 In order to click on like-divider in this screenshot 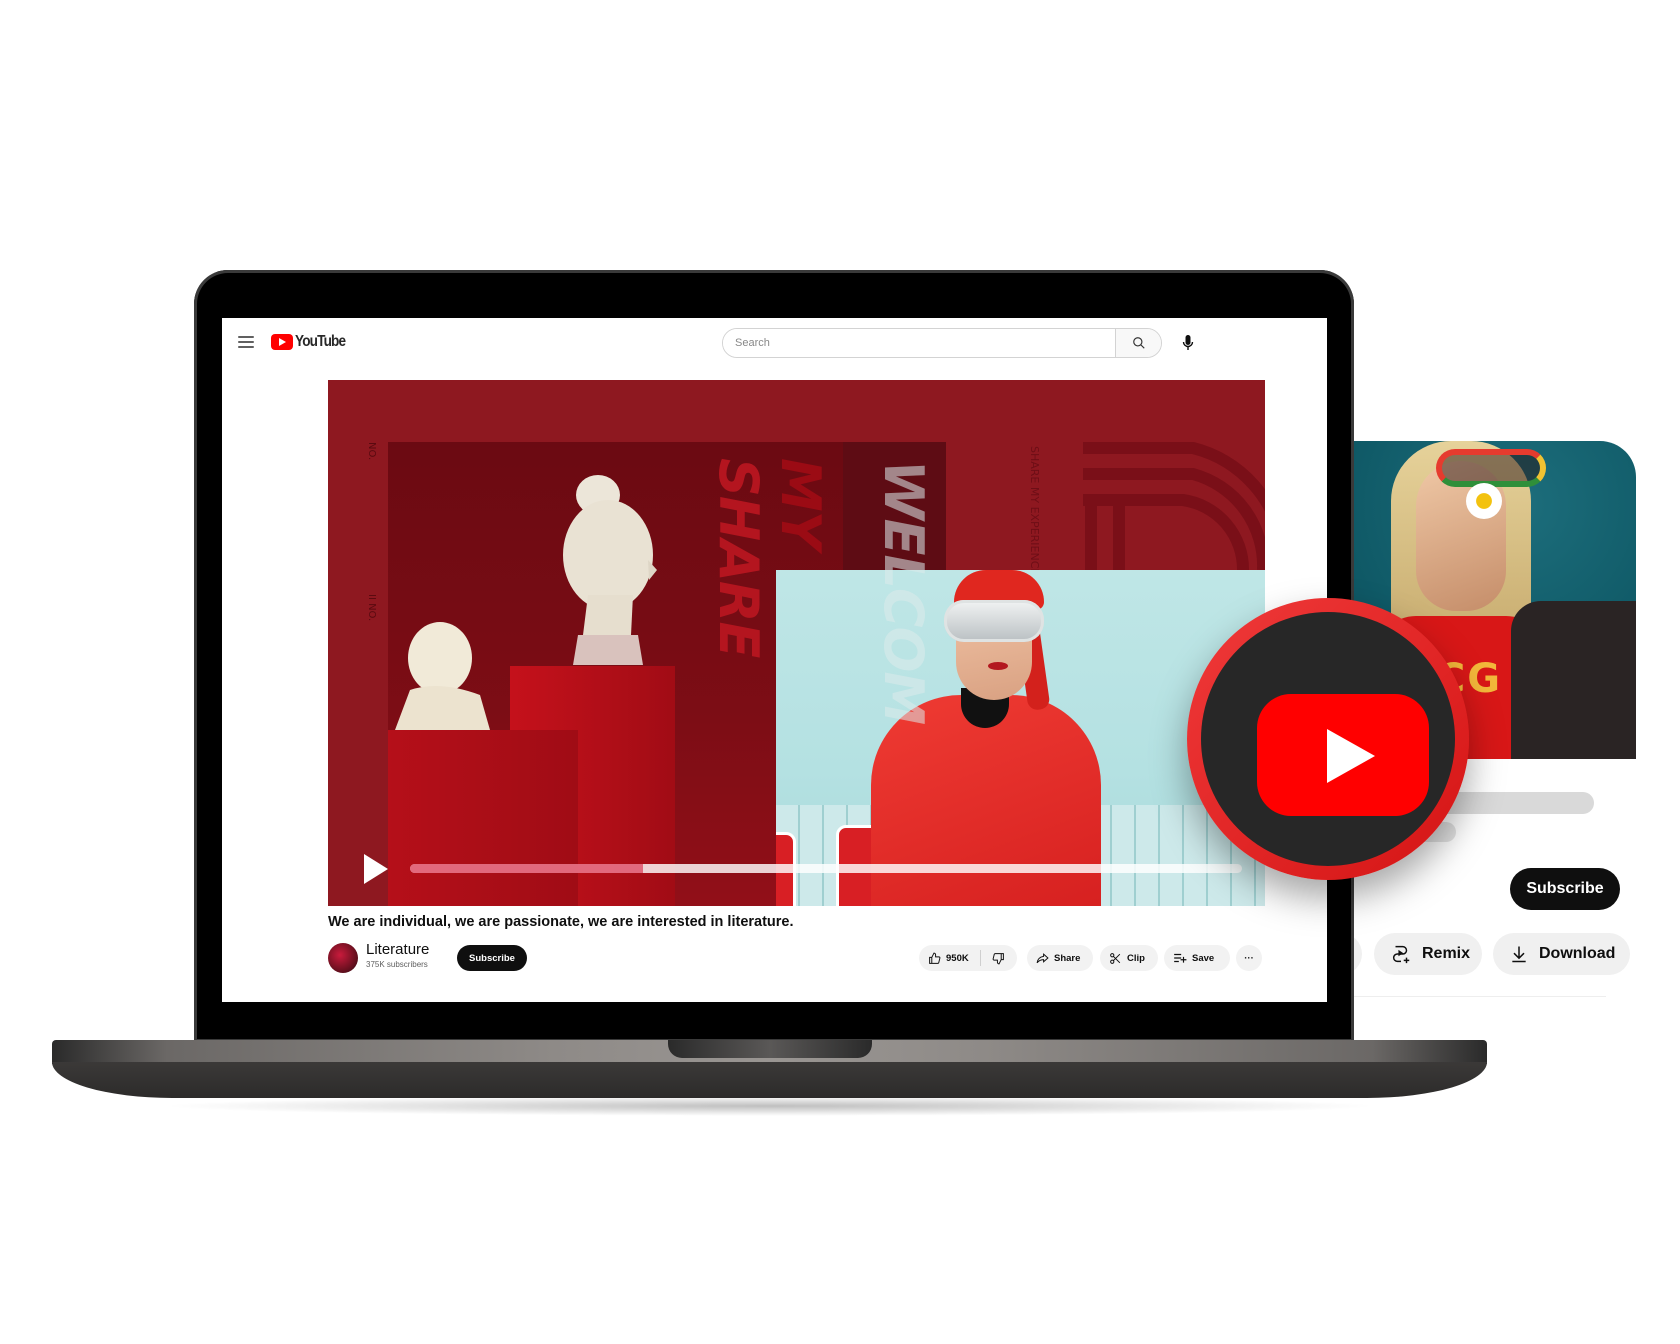, I will do `click(980, 958)`.